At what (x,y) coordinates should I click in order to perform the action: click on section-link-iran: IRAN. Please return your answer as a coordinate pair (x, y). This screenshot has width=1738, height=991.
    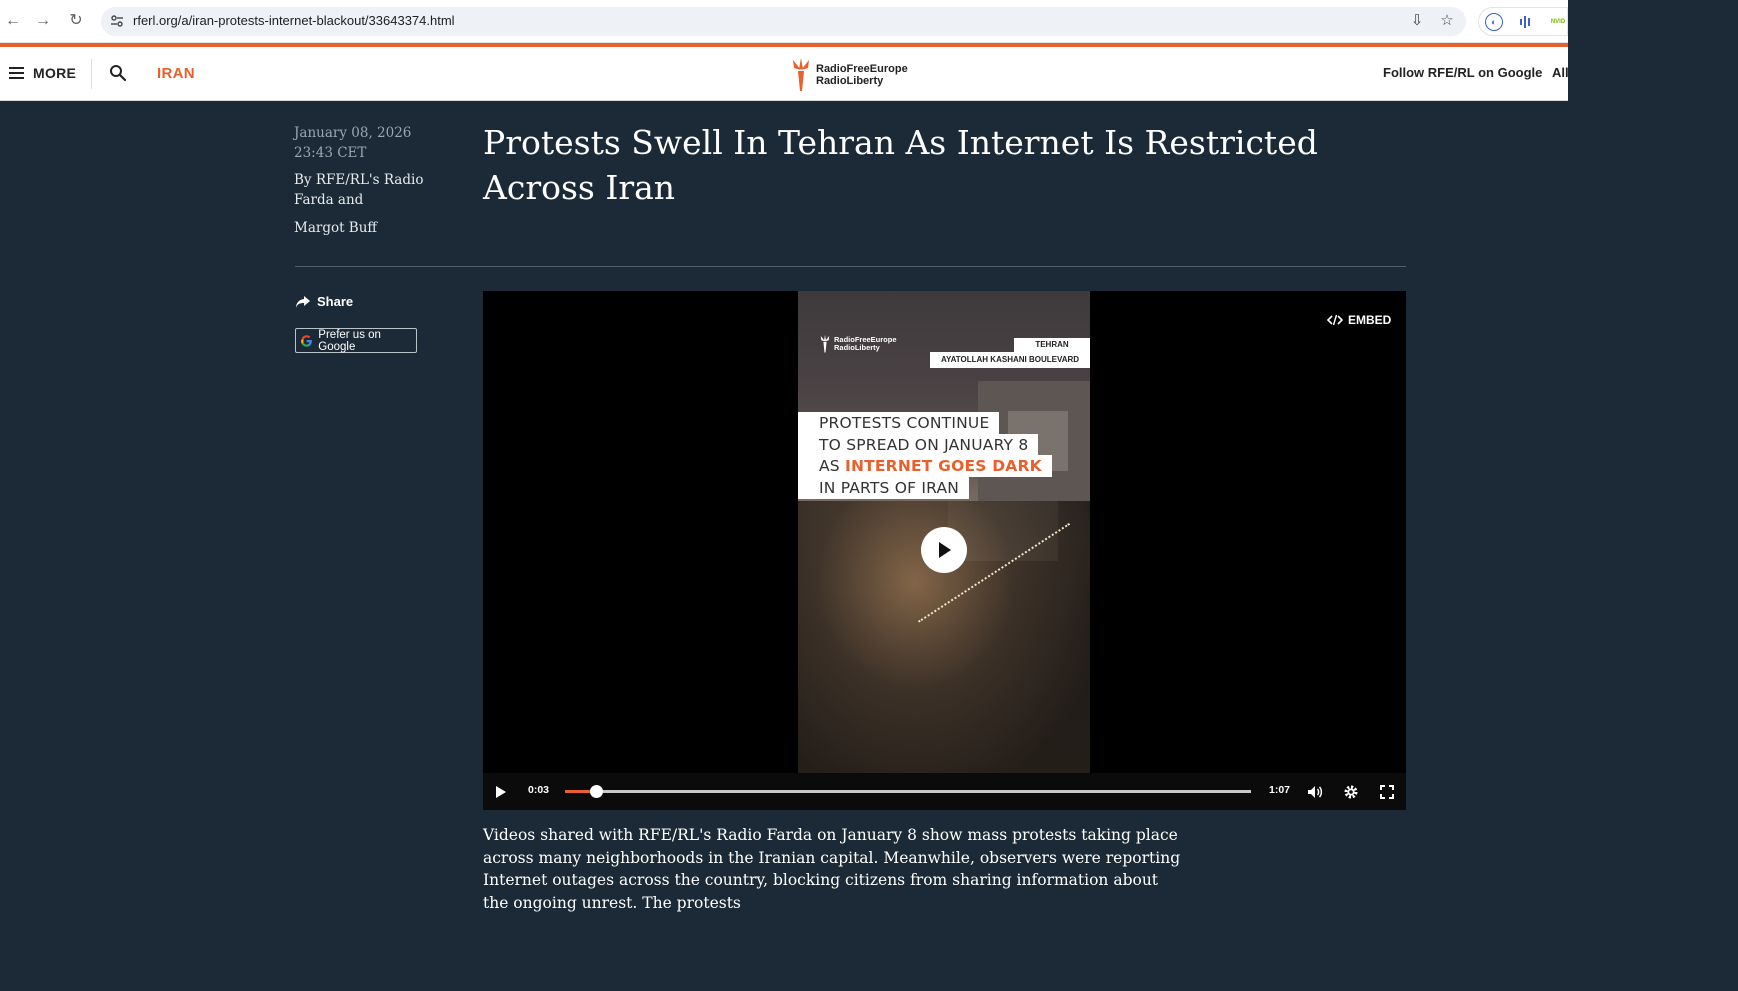
    Looking at the image, I should click on (176, 73).